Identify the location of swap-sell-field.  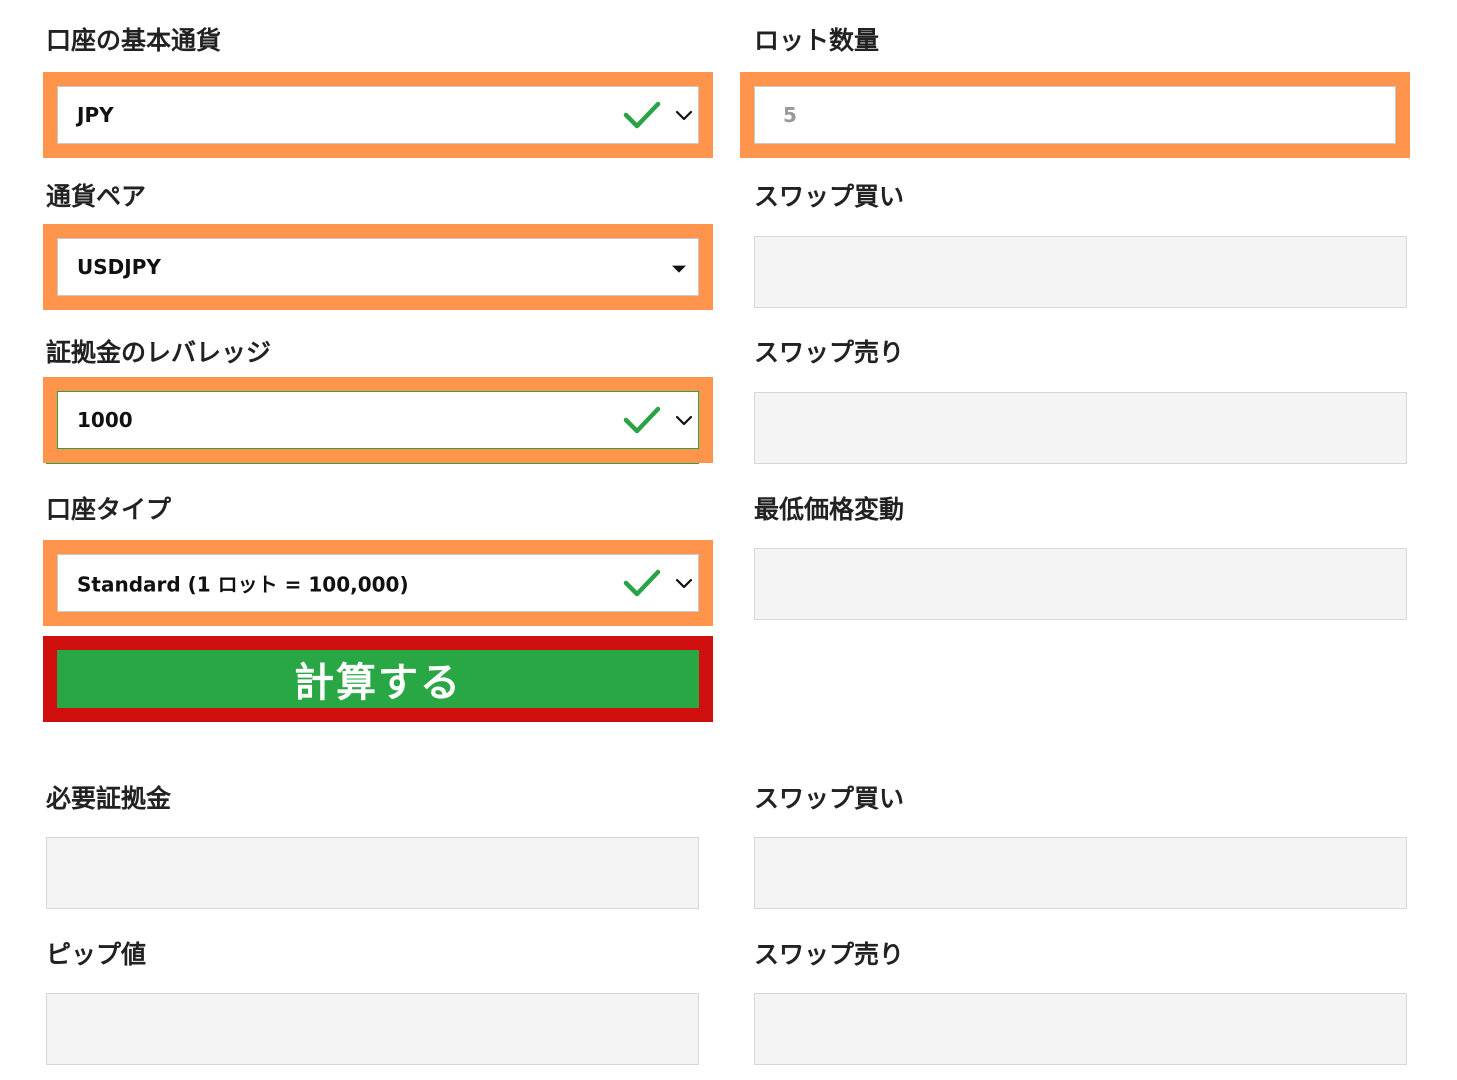
(1080, 428).